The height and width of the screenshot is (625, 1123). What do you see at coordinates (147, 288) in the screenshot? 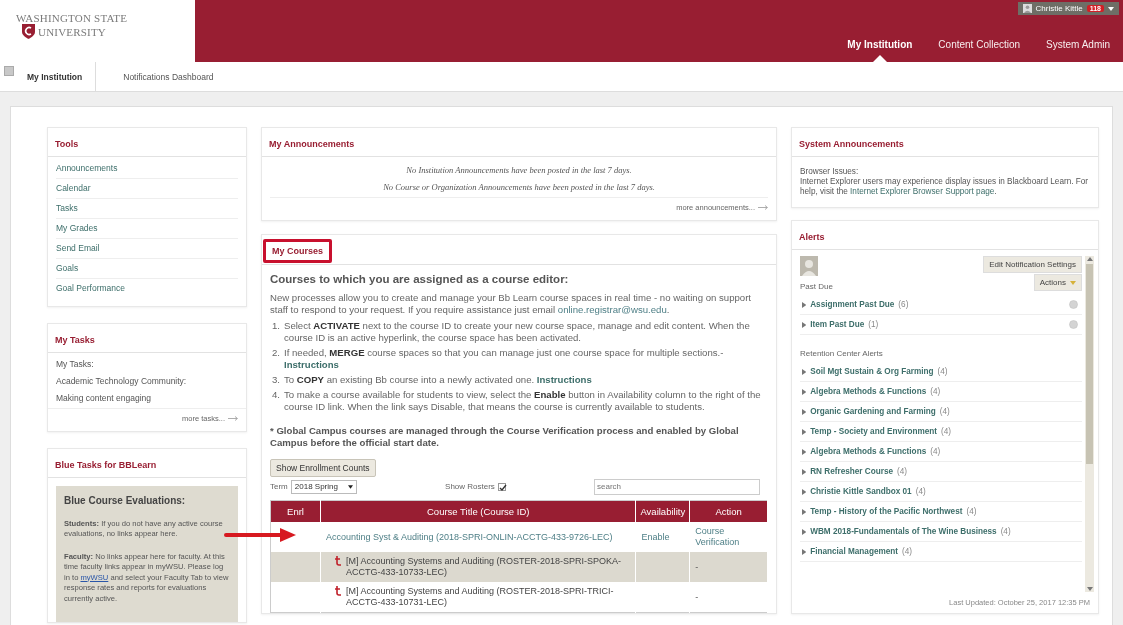
I see `tool-link: Goal Performance` at bounding box center [147, 288].